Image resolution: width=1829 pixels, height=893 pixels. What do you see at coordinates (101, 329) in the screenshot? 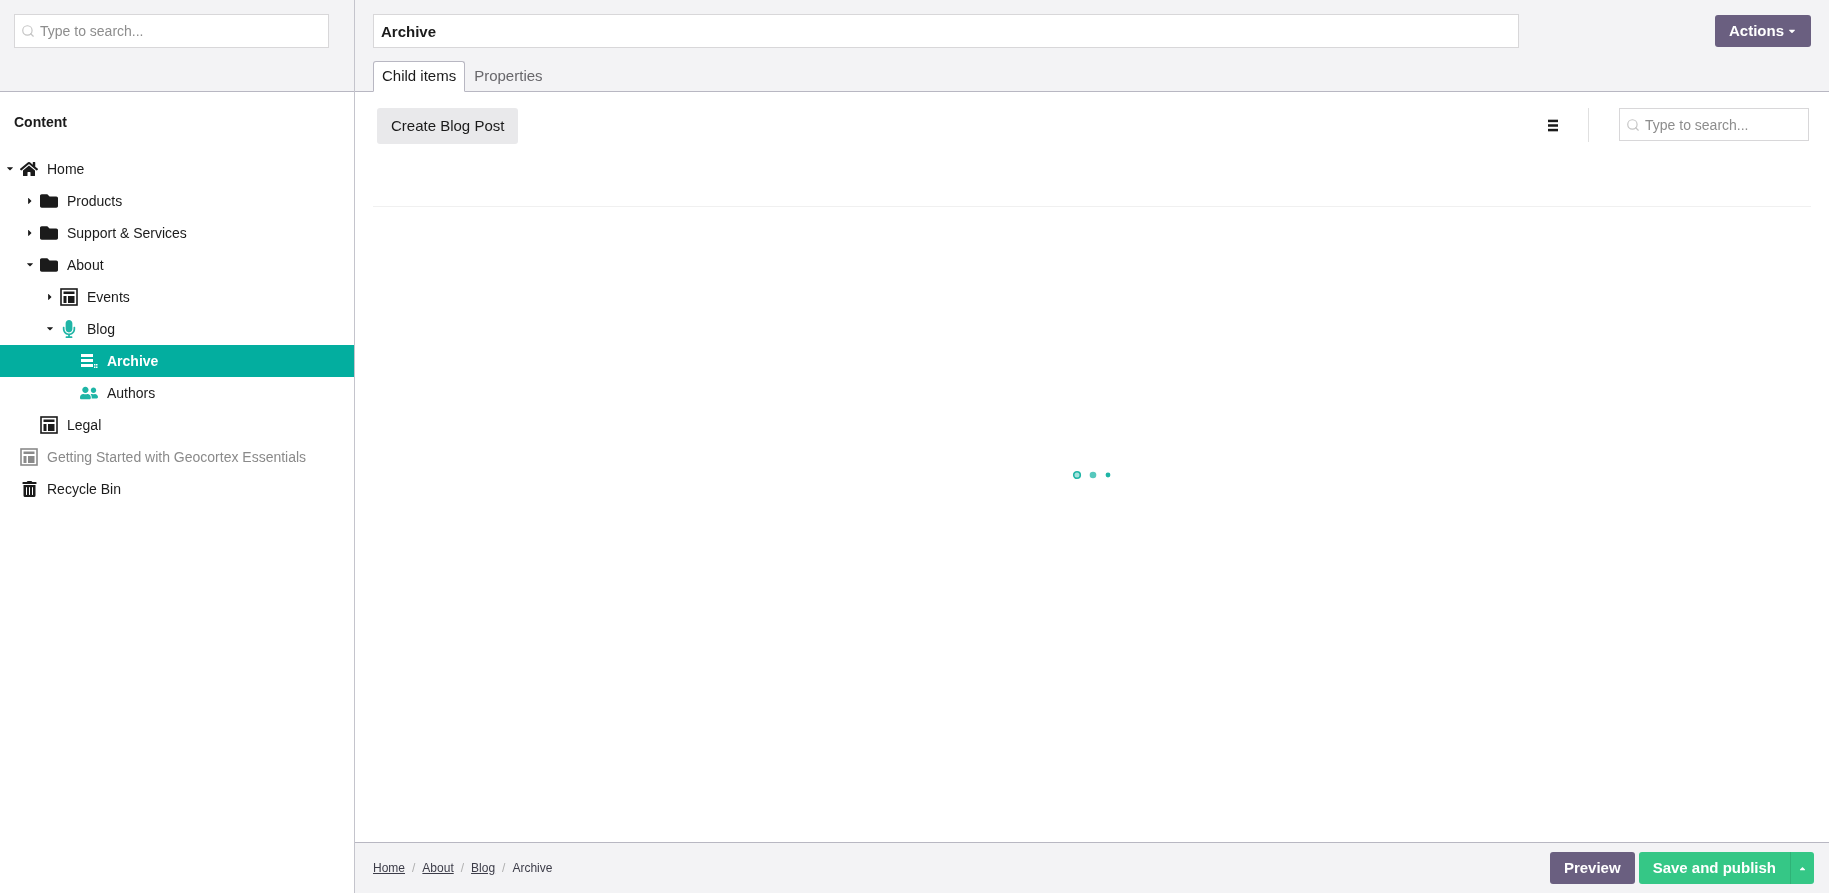
I see `tree-item-label: Blog` at bounding box center [101, 329].